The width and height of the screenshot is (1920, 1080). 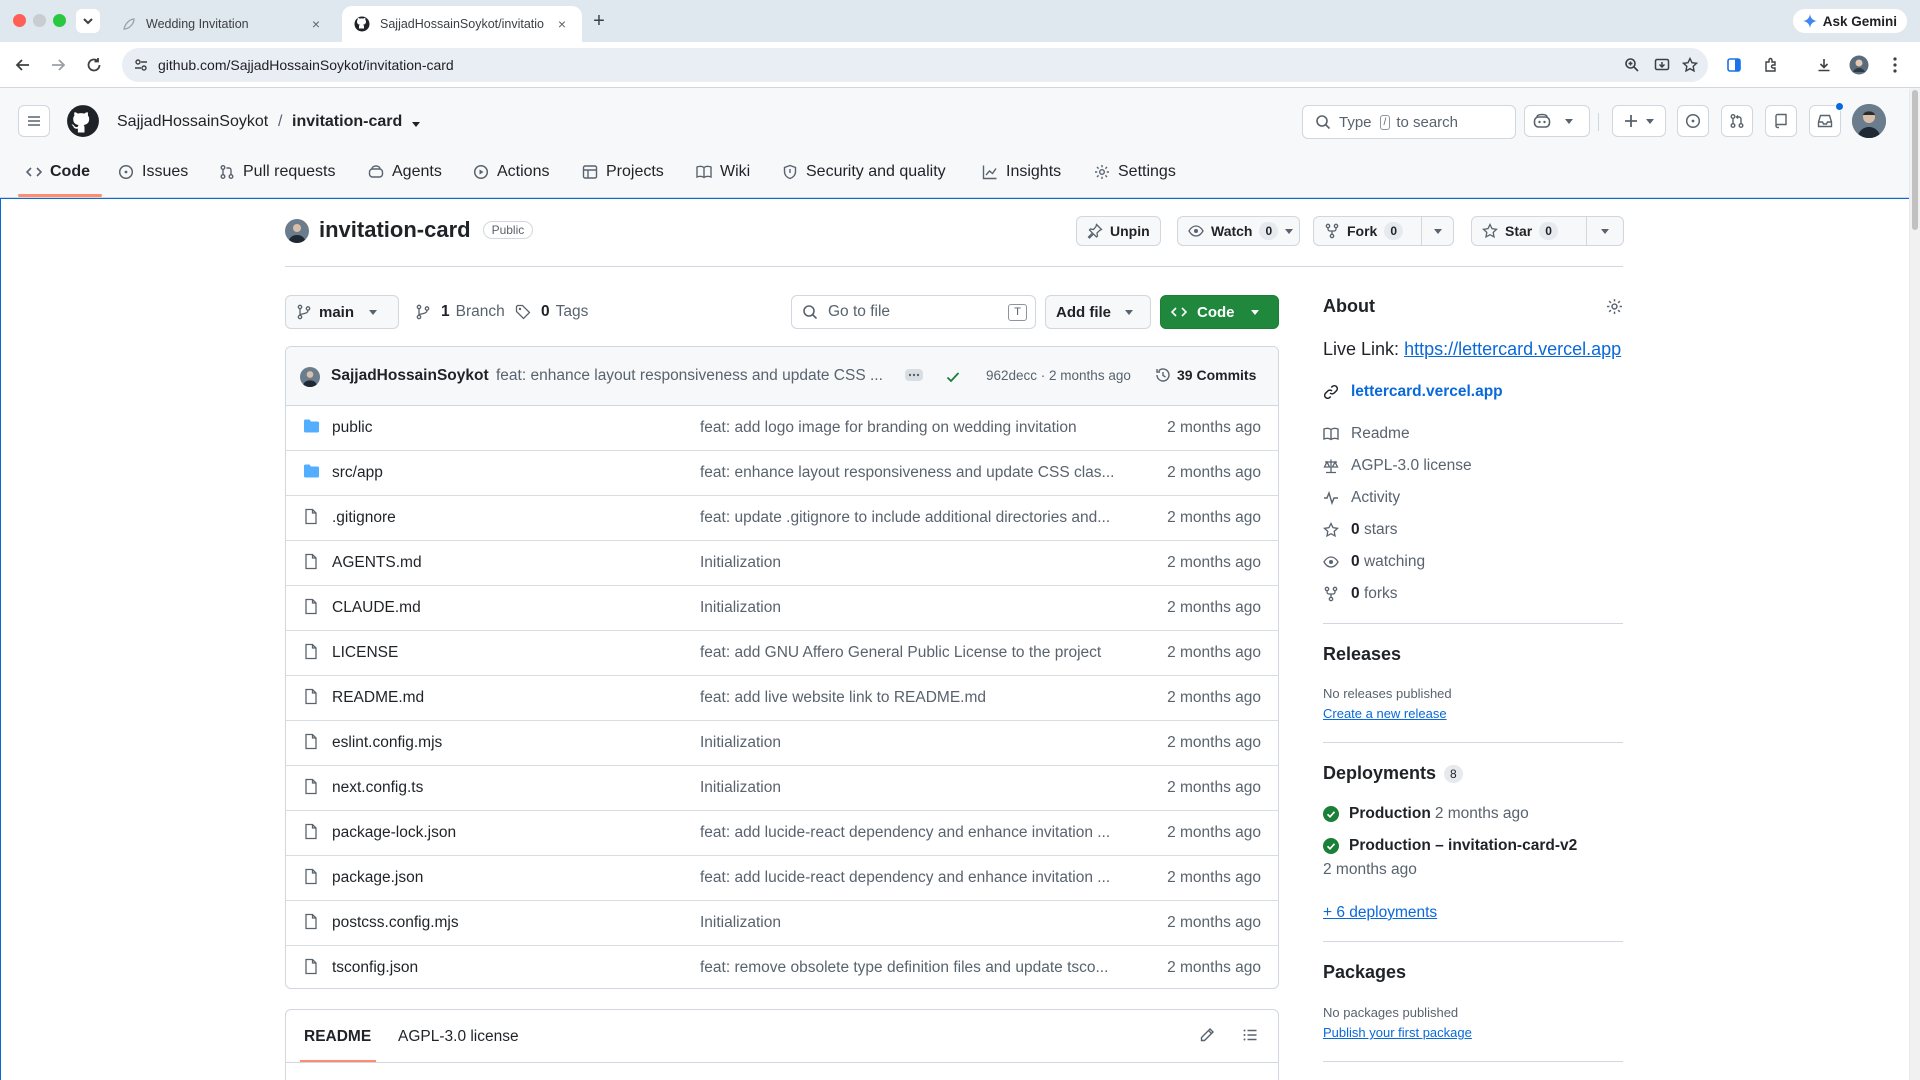 What do you see at coordinates (1437, 231) in the screenshot?
I see `fork-options-button` at bounding box center [1437, 231].